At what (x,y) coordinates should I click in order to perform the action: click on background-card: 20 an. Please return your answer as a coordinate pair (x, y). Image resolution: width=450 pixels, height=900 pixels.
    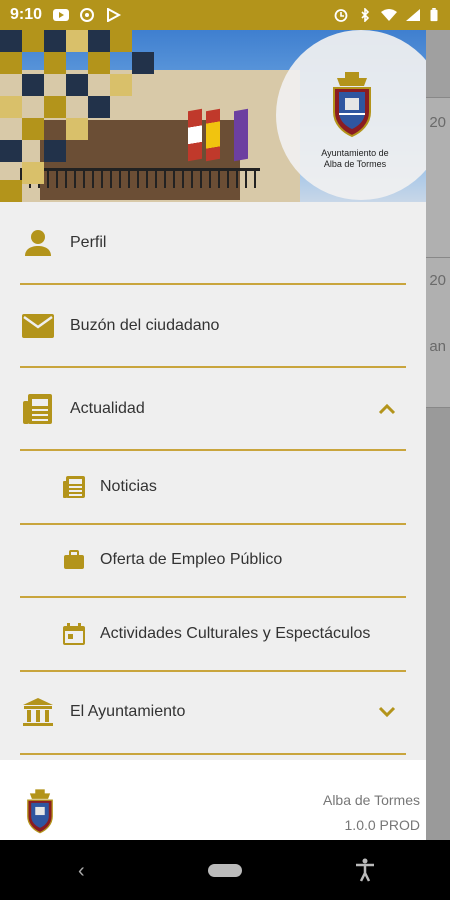
    Looking at the image, I should click on (436, 333).